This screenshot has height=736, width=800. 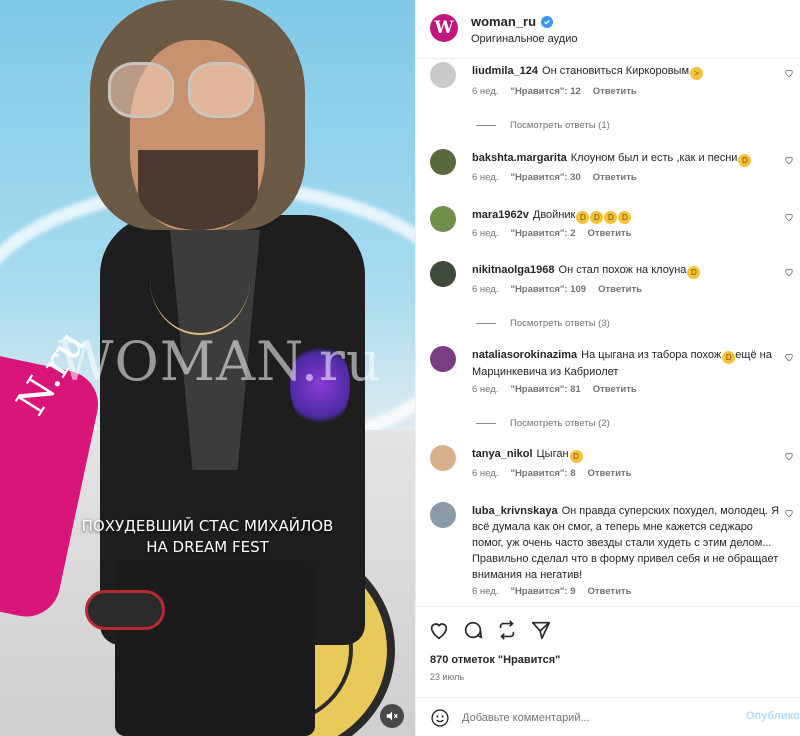 What do you see at coordinates (560, 423) in the screenshot?
I see `view-replies-label: Посмотреть ответы (2)` at bounding box center [560, 423].